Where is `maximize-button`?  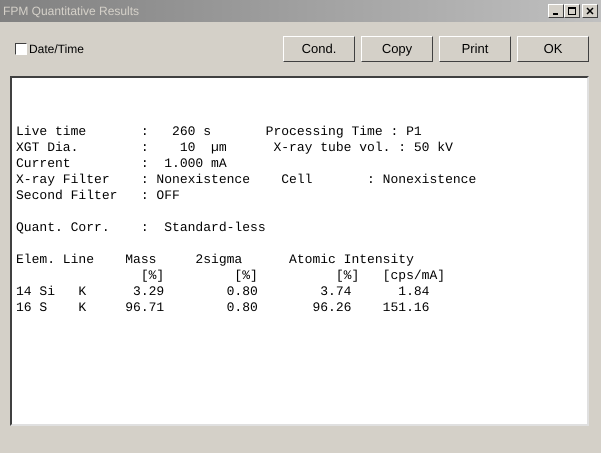 maximize-button is located at coordinates (572, 11).